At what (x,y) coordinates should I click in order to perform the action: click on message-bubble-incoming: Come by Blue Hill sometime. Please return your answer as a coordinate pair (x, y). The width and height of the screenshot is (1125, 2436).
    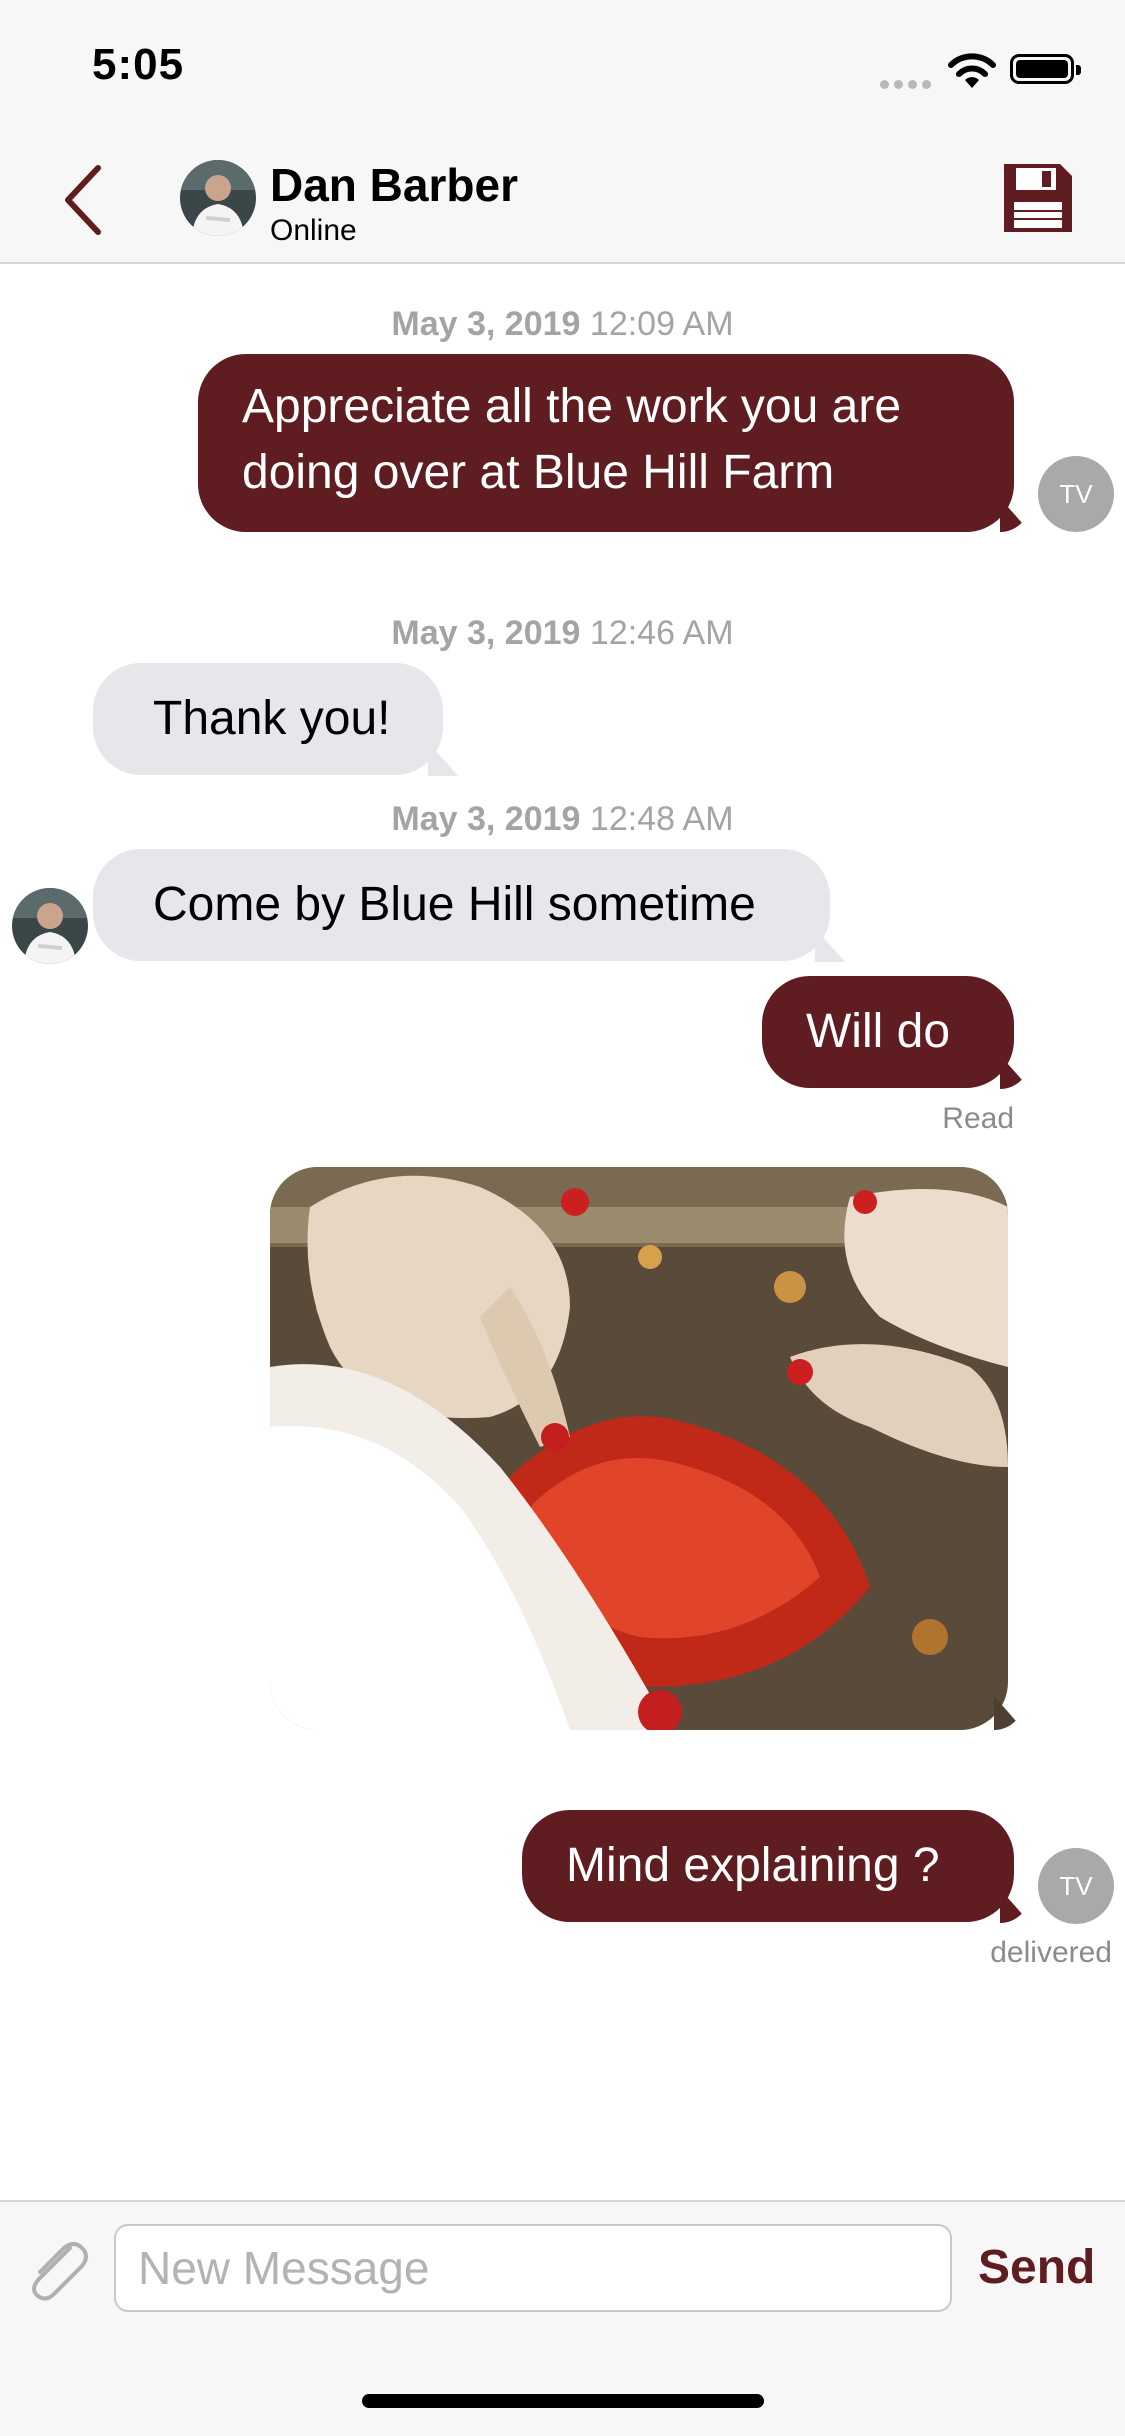
    Looking at the image, I should click on (461, 905).